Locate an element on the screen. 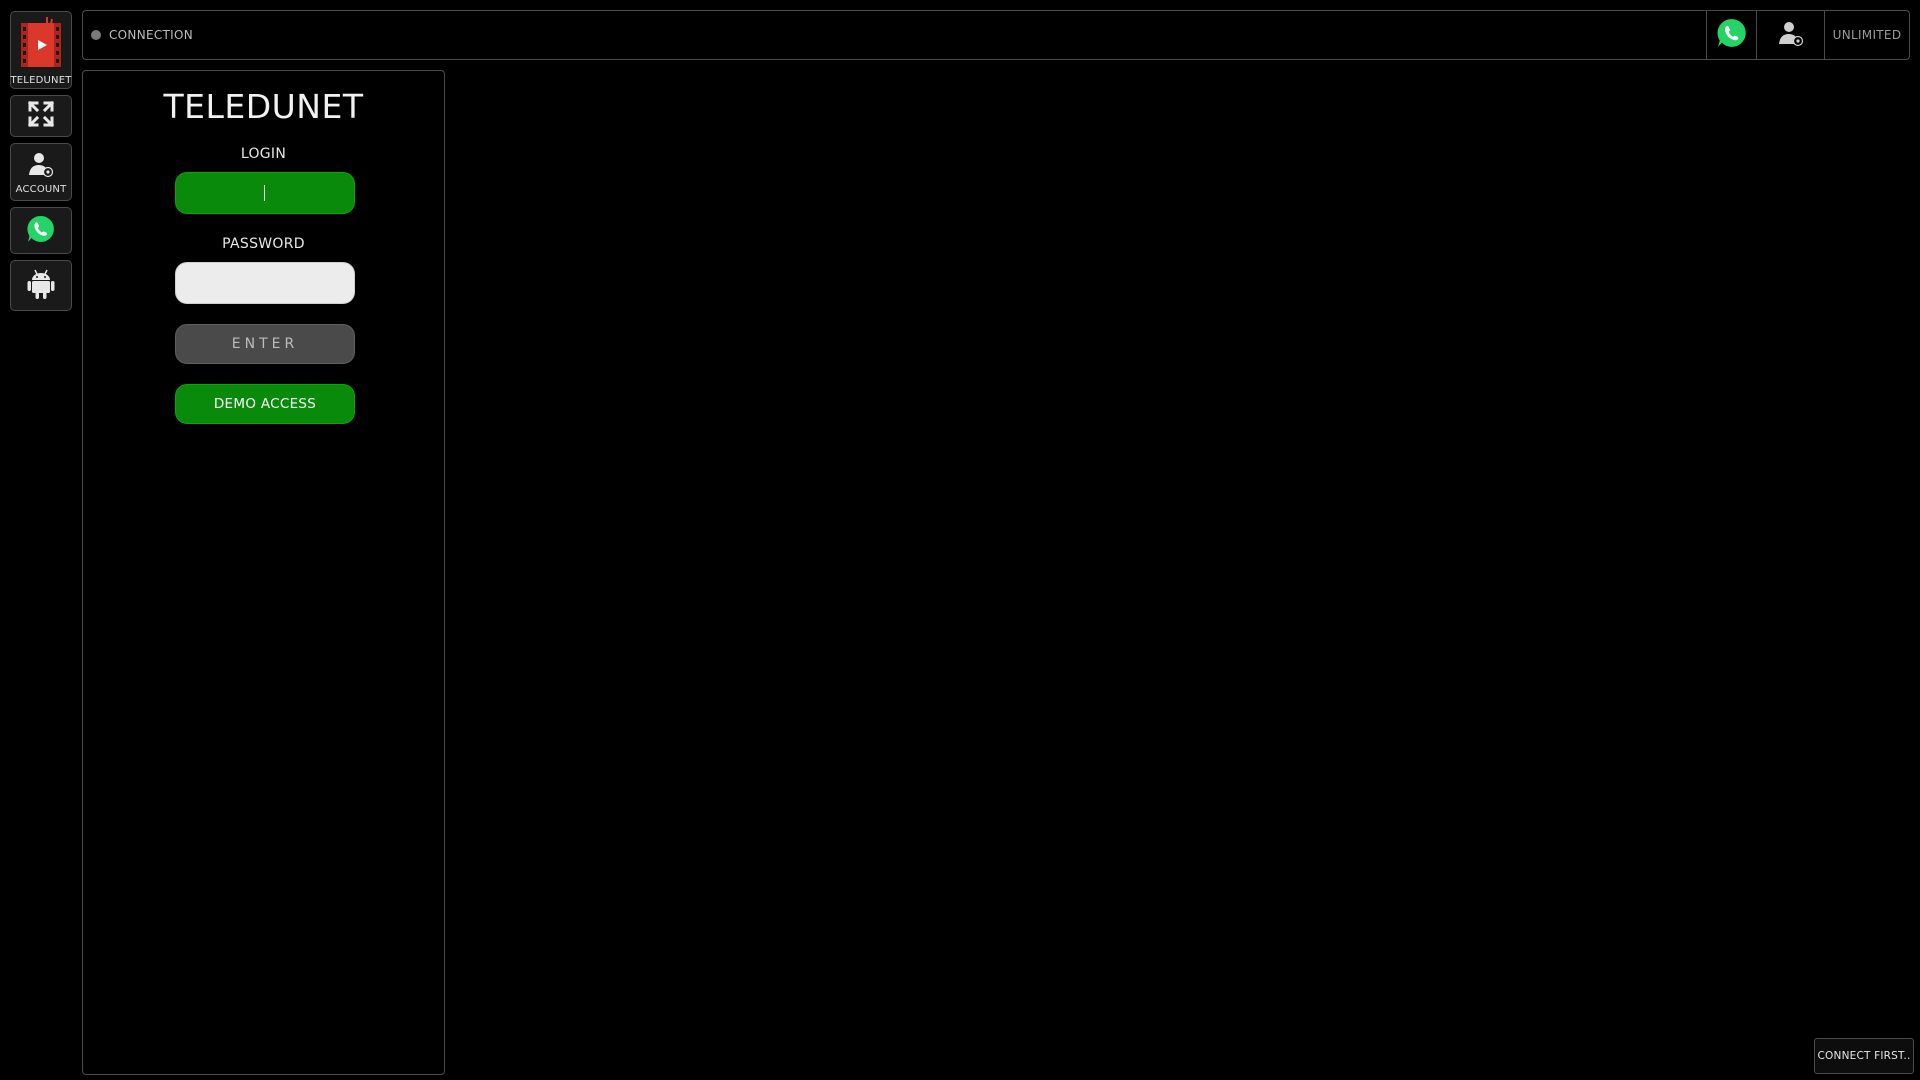  login-input is located at coordinates (265, 193).